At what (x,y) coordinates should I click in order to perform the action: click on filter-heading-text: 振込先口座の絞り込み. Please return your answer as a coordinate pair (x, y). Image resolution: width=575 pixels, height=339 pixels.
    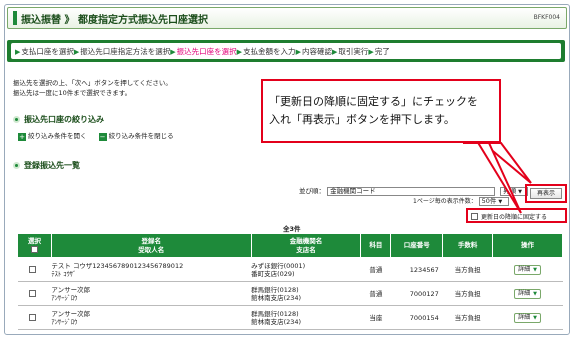
    Looking at the image, I should click on (64, 119).